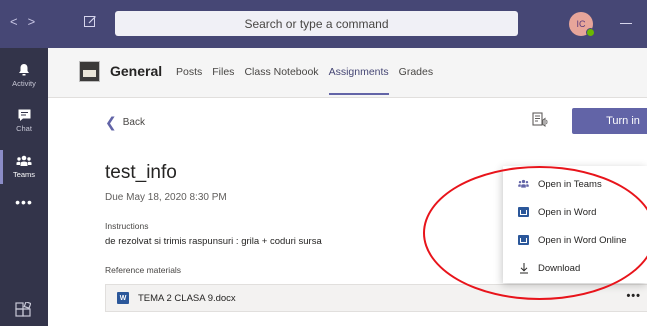 This screenshot has width=647, height=326. I want to click on menu-item-label: Download, so click(559, 268).